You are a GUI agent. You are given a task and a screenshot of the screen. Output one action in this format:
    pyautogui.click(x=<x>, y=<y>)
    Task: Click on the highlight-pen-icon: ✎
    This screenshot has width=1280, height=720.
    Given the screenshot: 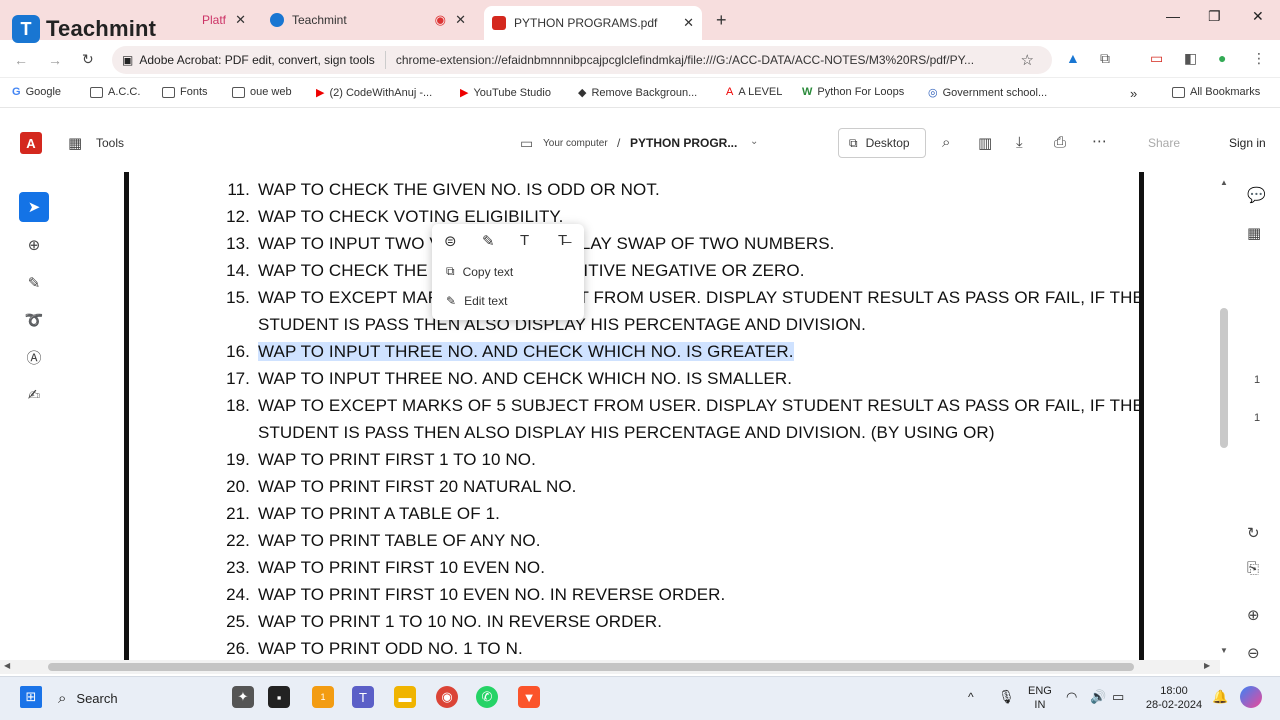 What is the action you would take?
    pyautogui.click(x=488, y=241)
    